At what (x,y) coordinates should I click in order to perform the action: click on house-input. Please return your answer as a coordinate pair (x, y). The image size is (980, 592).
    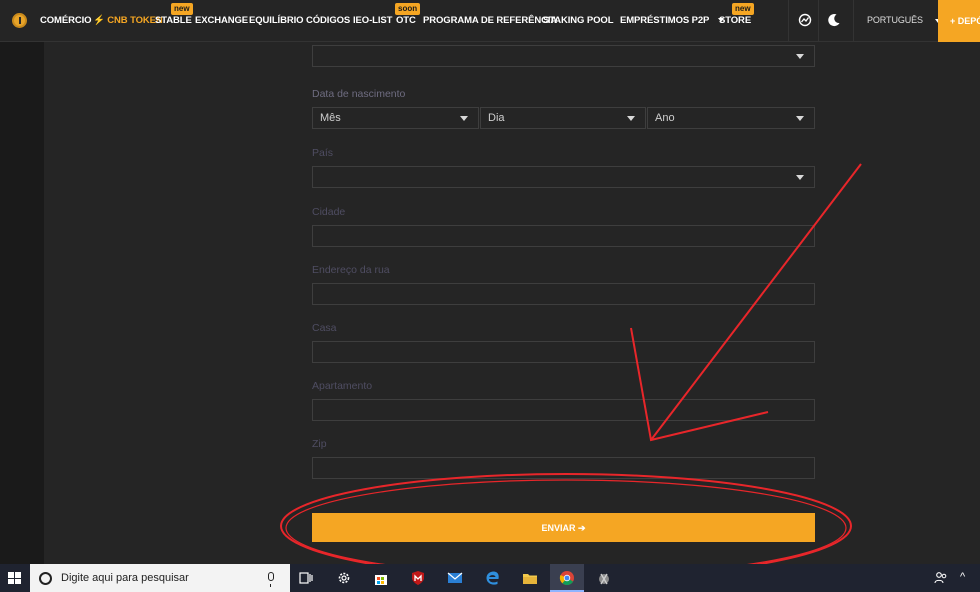
    Looking at the image, I should click on (563, 352).